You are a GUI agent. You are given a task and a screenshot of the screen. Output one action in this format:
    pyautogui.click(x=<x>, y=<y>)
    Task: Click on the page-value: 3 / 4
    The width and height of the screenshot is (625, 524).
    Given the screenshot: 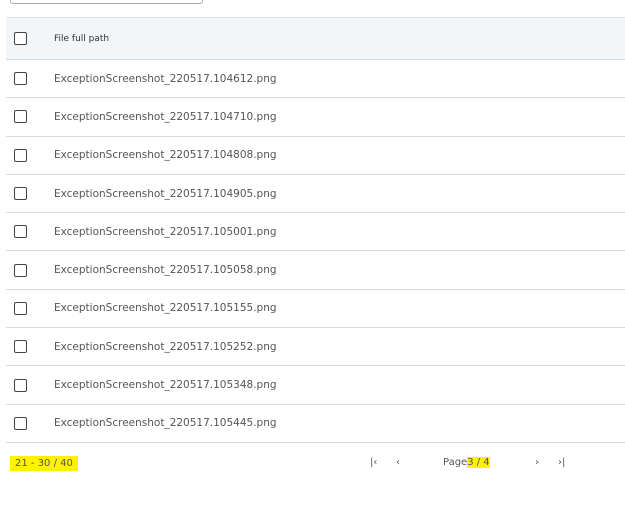 What is the action you would take?
    pyautogui.click(x=478, y=462)
    